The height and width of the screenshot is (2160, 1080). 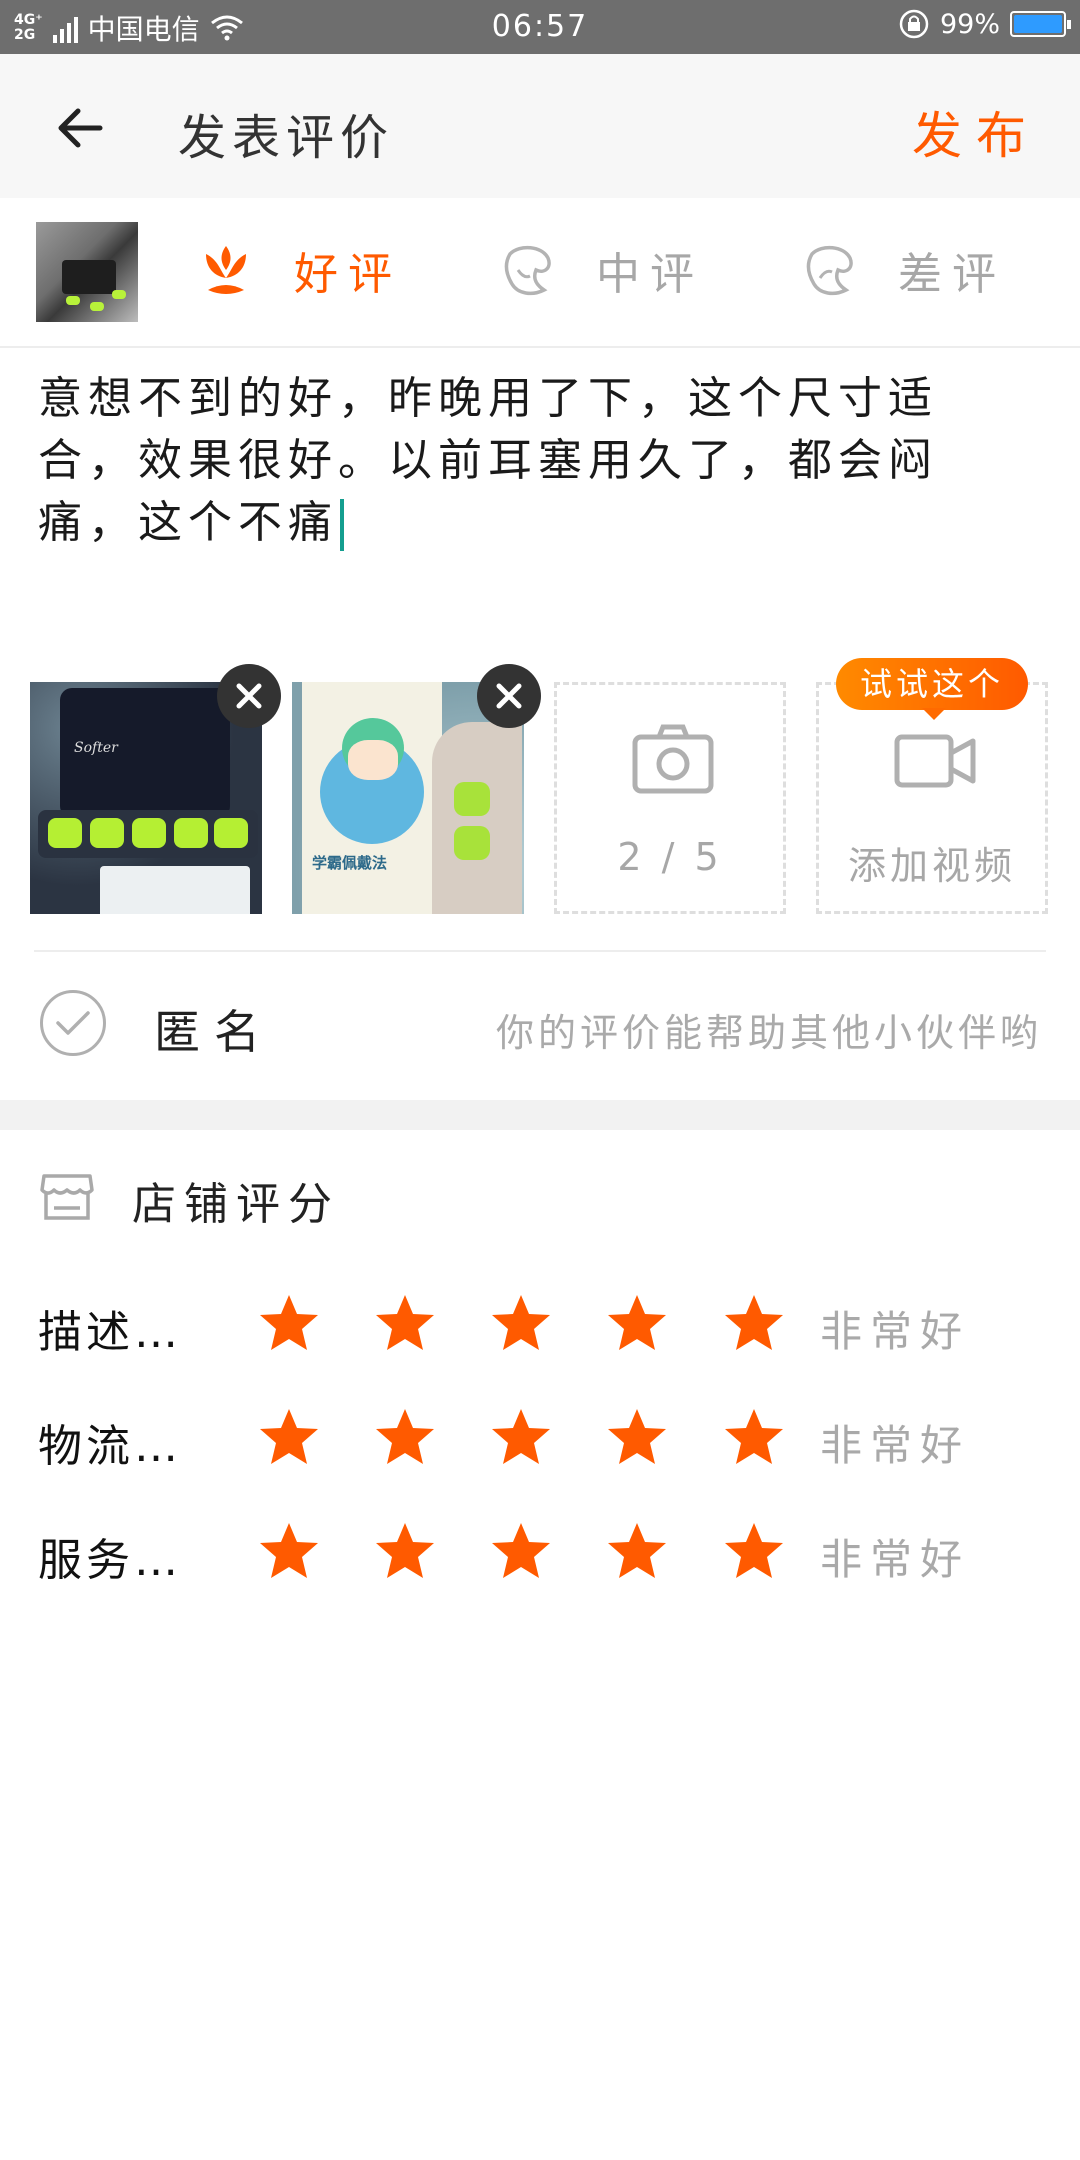 I want to click on battery-level, so click(x=1038, y=24).